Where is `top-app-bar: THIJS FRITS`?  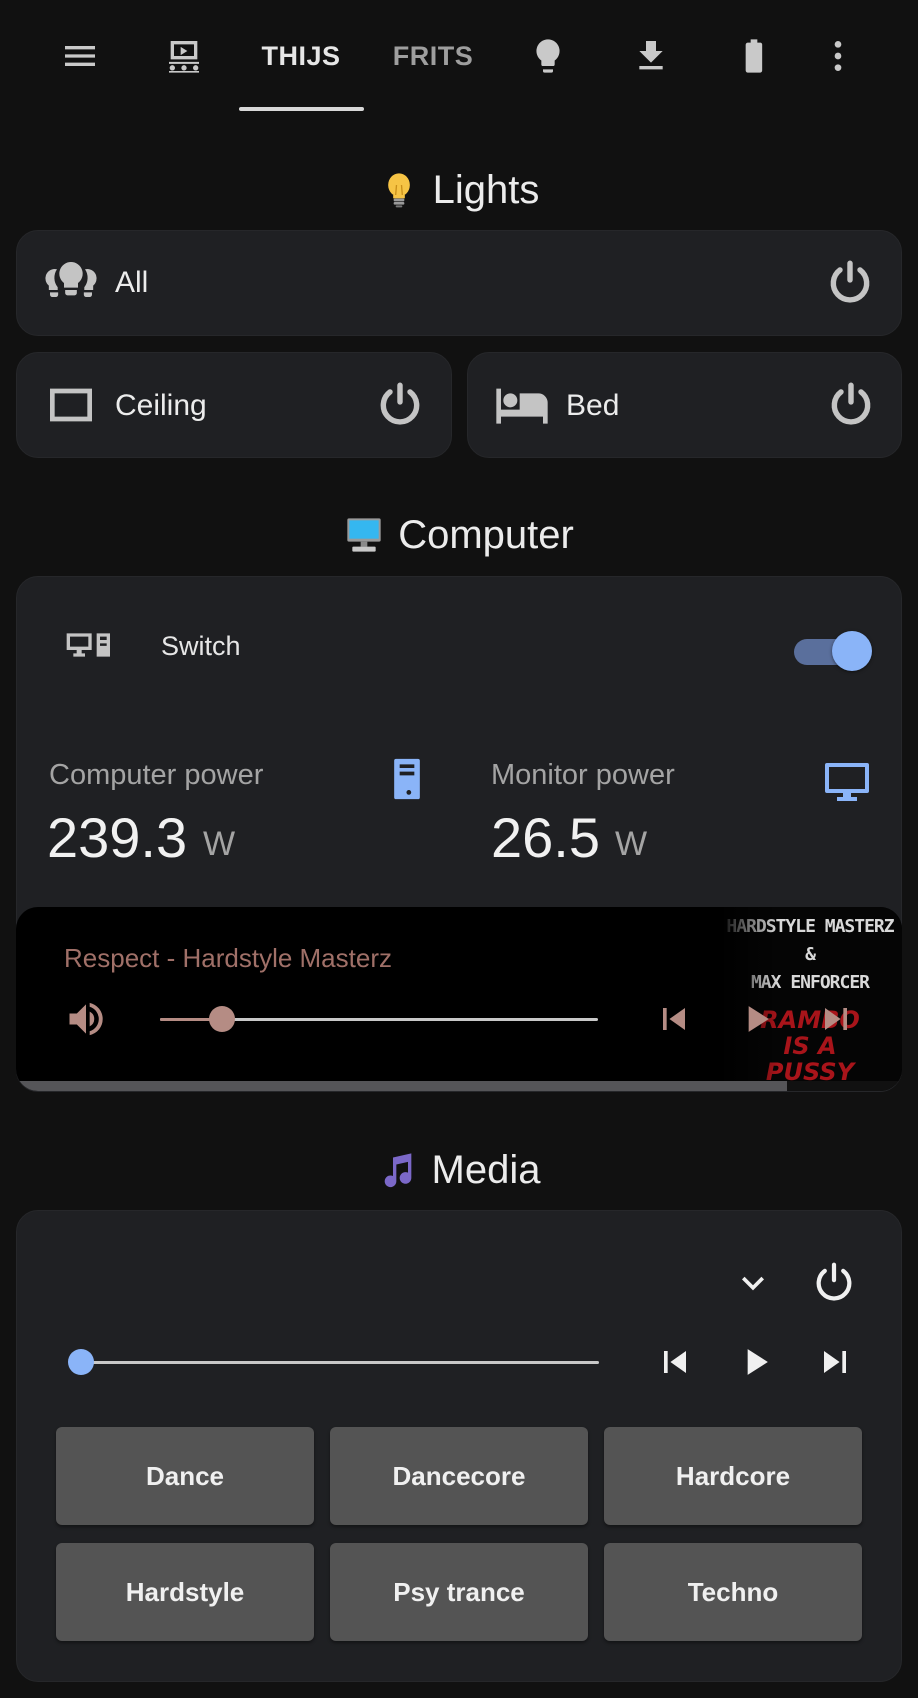
top-app-bar: THIJS FRITS is located at coordinates (459, 56).